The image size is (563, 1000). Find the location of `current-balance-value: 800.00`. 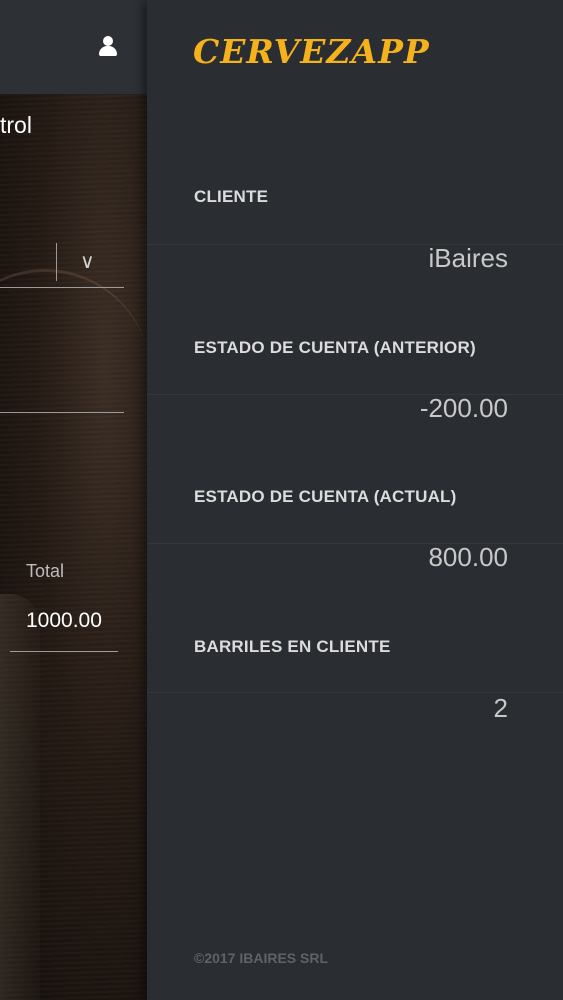

current-balance-value: 800.00 is located at coordinates (468, 557).